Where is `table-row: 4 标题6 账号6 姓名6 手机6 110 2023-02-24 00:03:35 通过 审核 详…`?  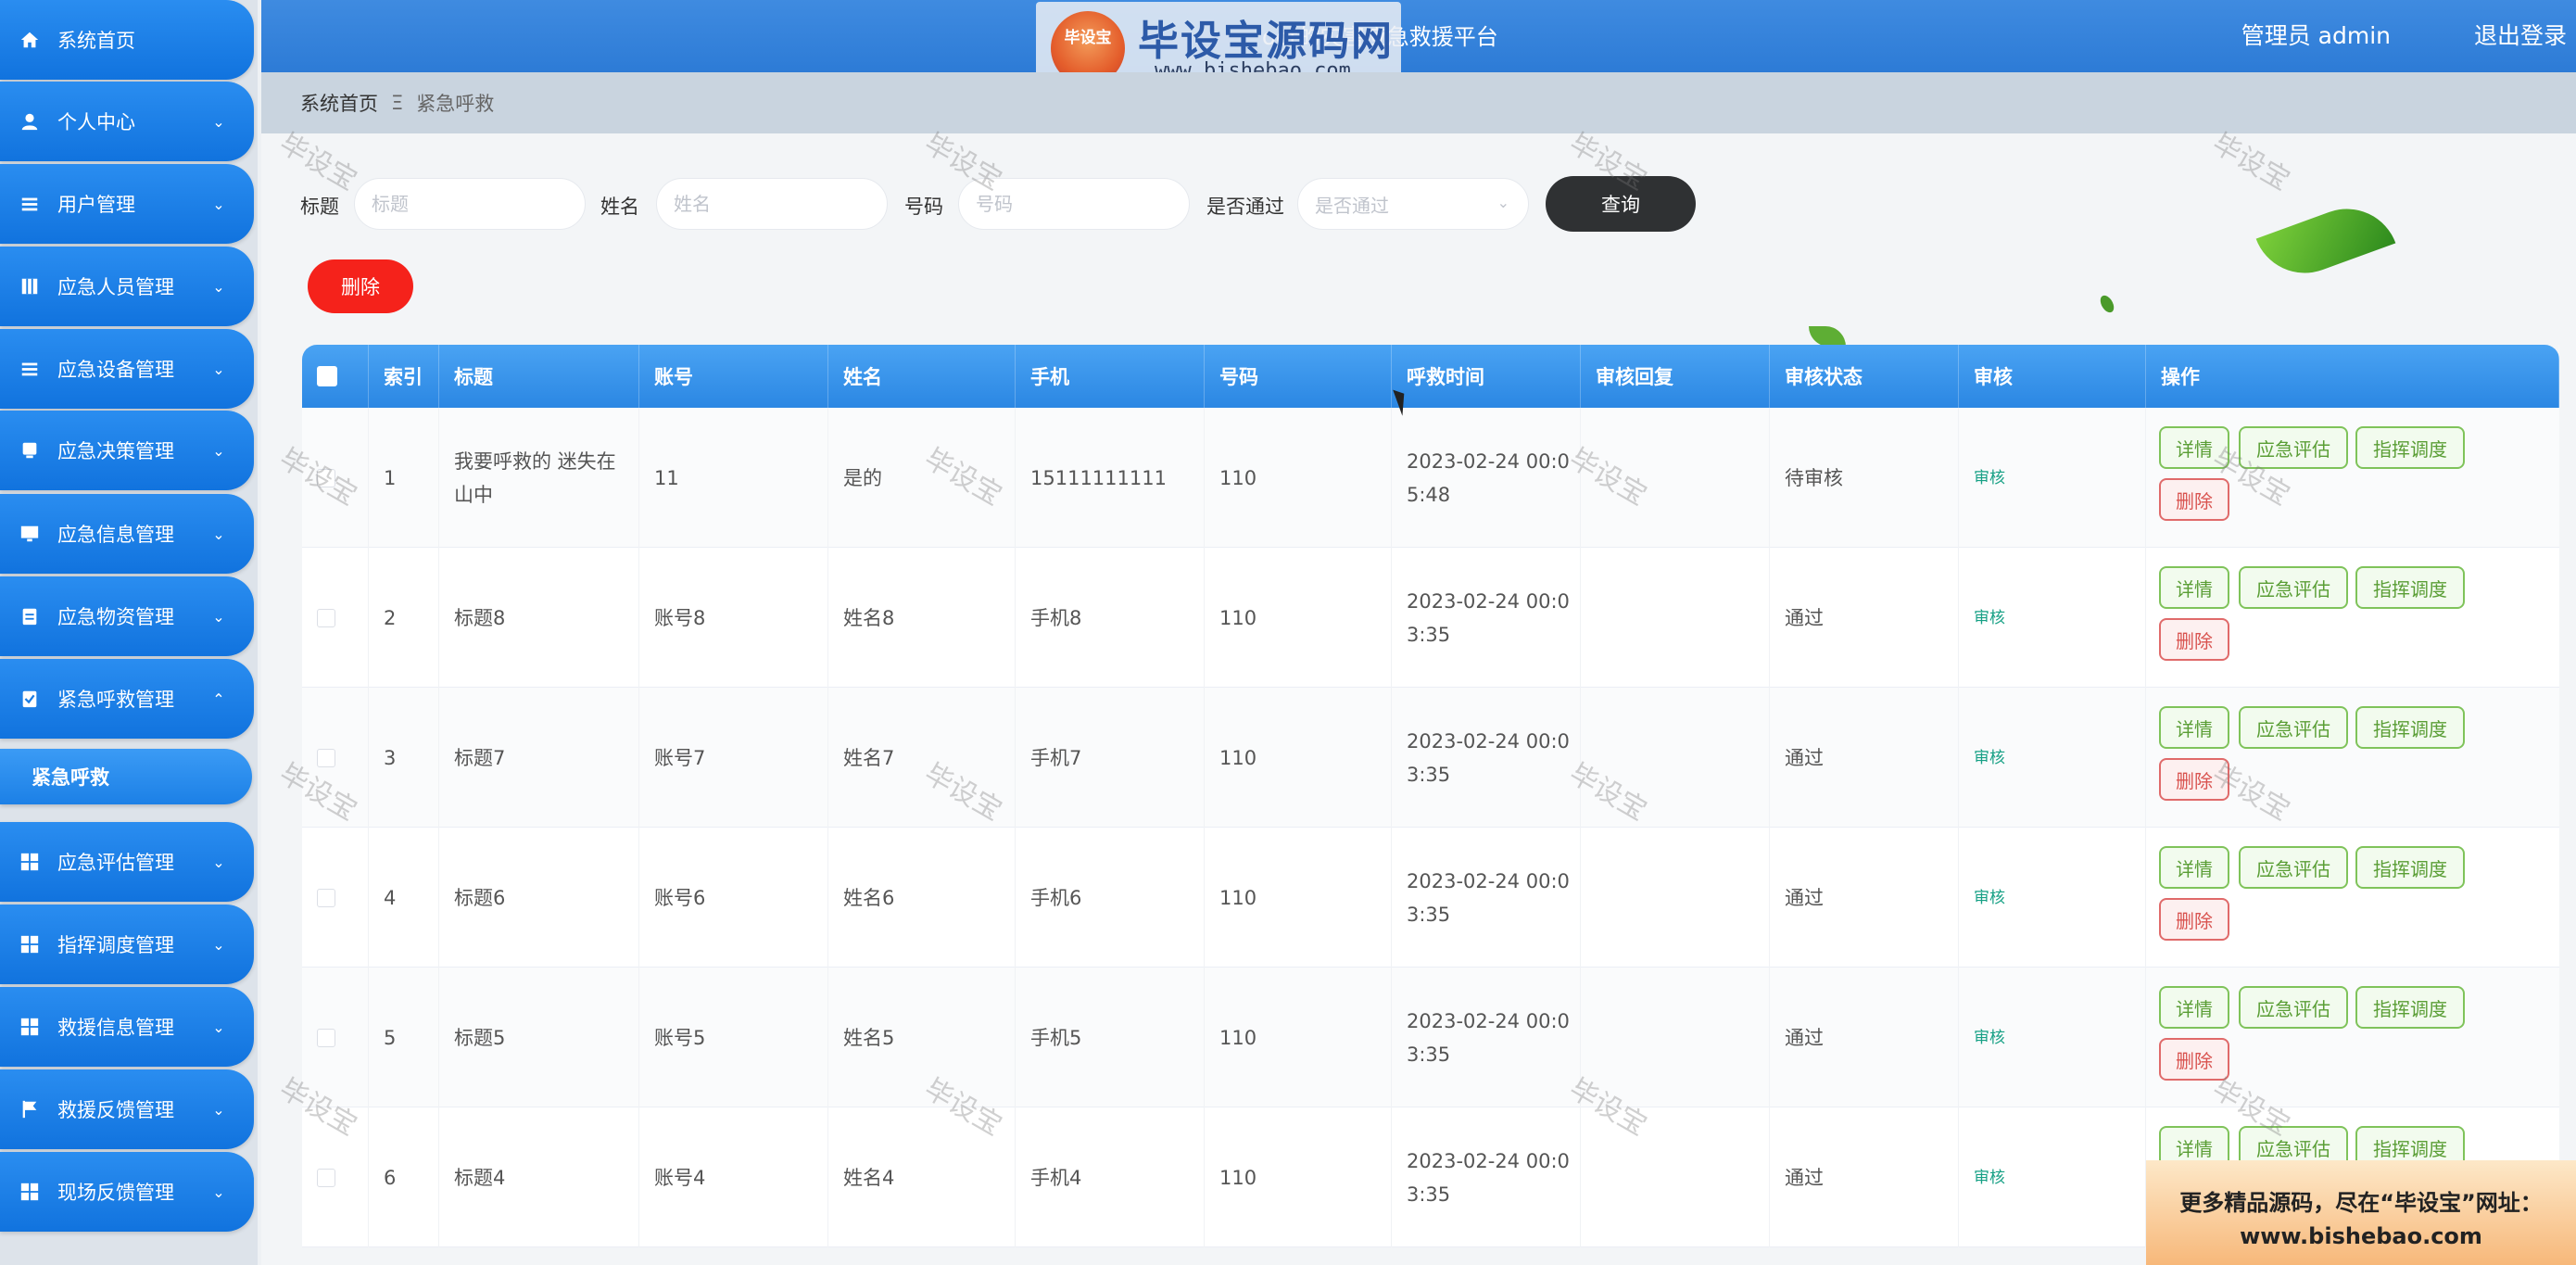
table-row: 4 标题6 账号6 姓名6 手机6 110 2023-02-24 00:03:35 通过 审核 详… is located at coordinates (1430, 898).